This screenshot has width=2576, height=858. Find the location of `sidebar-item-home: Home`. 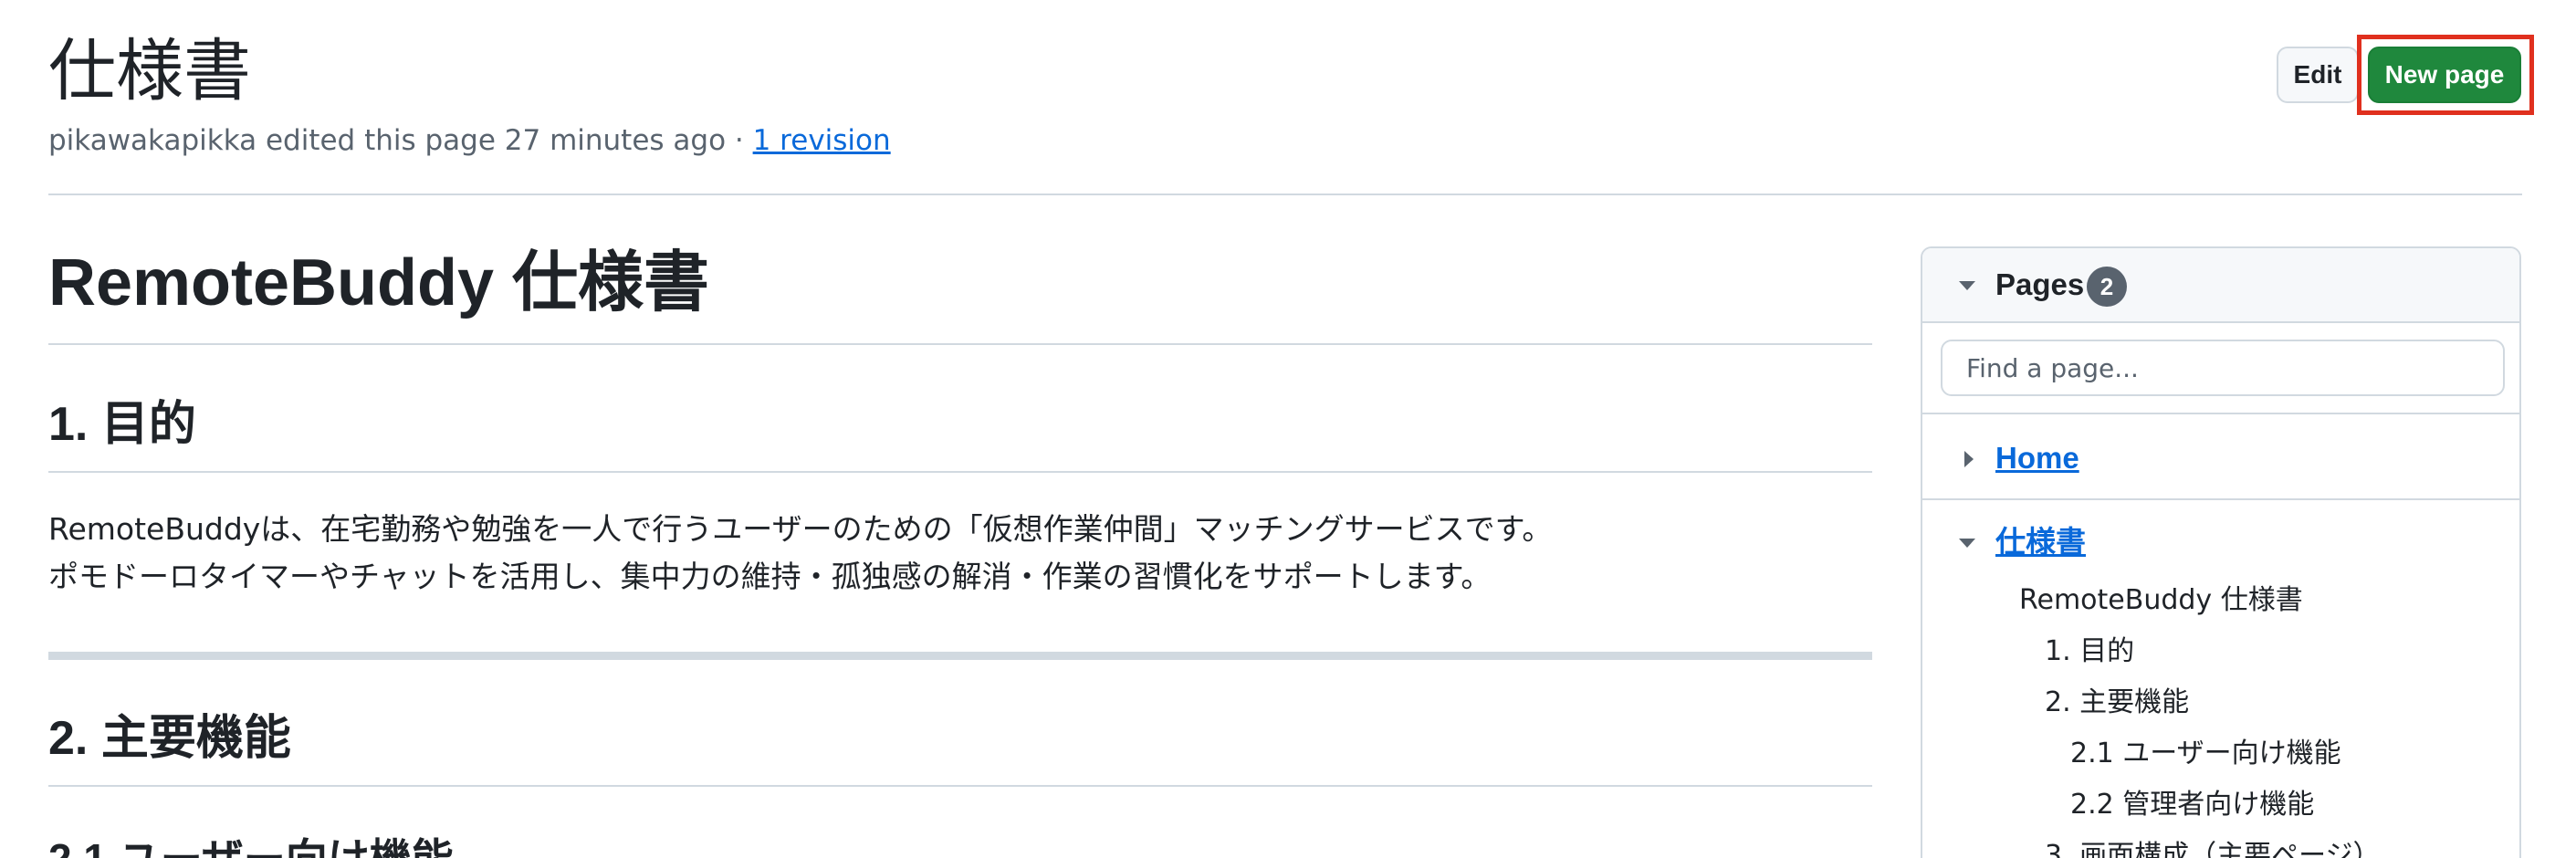

sidebar-item-home: Home is located at coordinates (2220, 458).